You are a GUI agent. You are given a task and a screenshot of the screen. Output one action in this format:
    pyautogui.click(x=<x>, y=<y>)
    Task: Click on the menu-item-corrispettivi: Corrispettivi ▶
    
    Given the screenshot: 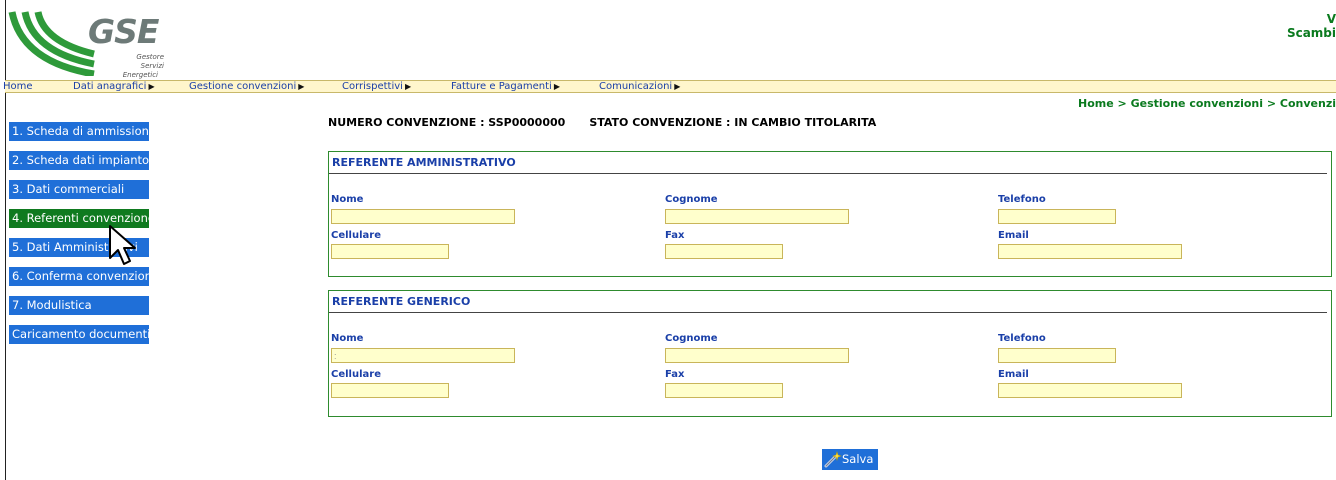 What is the action you would take?
    pyautogui.click(x=376, y=87)
    